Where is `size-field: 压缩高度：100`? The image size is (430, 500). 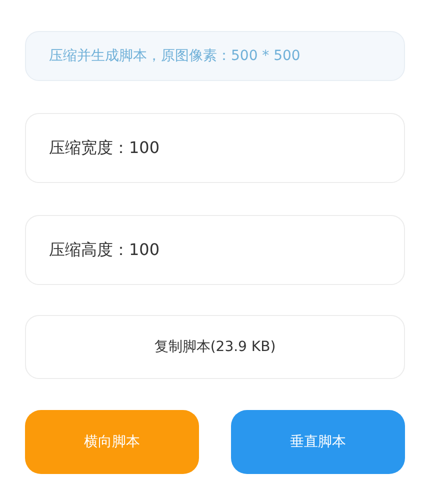
size-field: 压缩高度：100 is located at coordinates (215, 250).